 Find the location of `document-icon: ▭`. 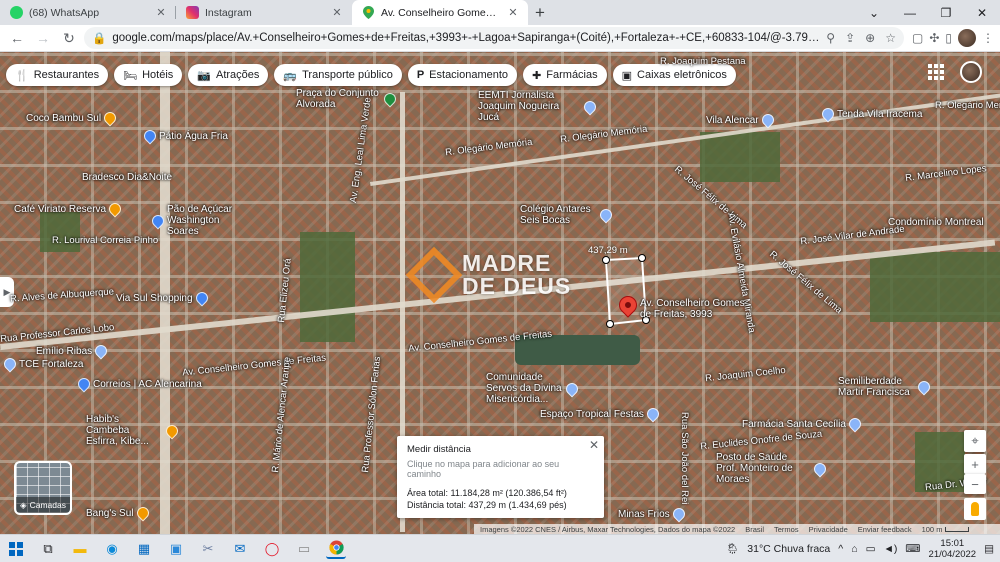

document-icon: ▭ is located at coordinates (304, 549).